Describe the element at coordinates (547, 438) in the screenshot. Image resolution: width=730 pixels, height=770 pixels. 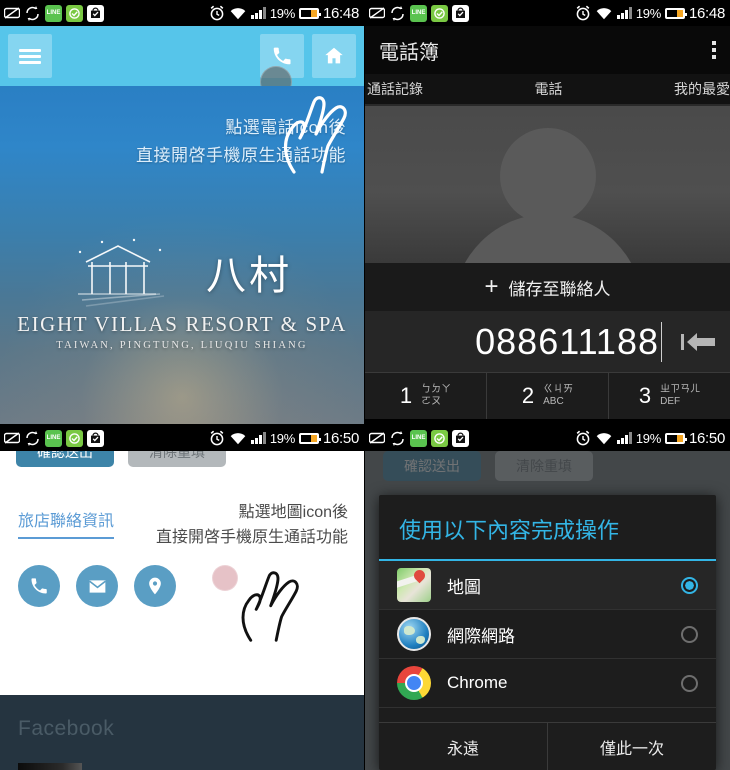
I see `status-bar-panel4: LINE 19% 16:50` at that location.